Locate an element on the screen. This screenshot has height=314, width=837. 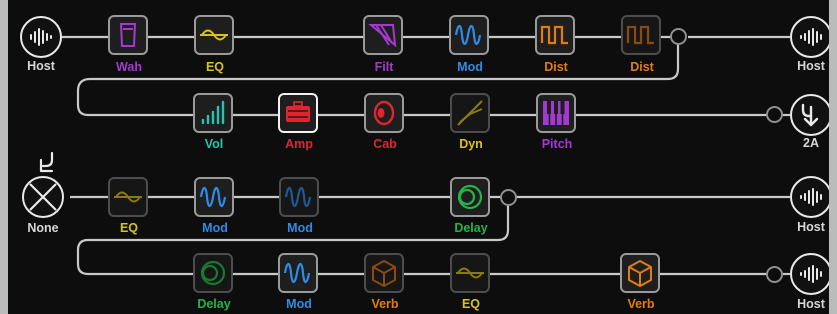
block-vol is located at coordinates (213, 113).